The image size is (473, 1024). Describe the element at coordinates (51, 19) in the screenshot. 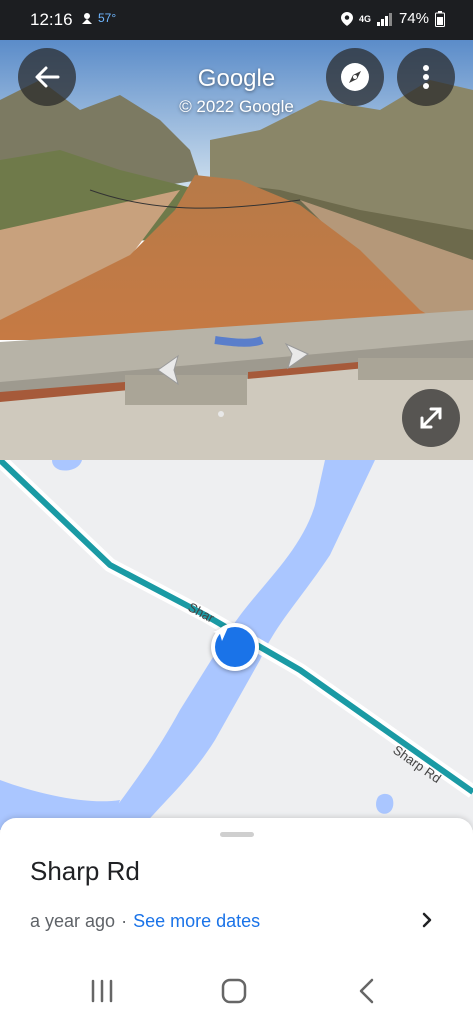

I see `status-time: 12:16` at that location.